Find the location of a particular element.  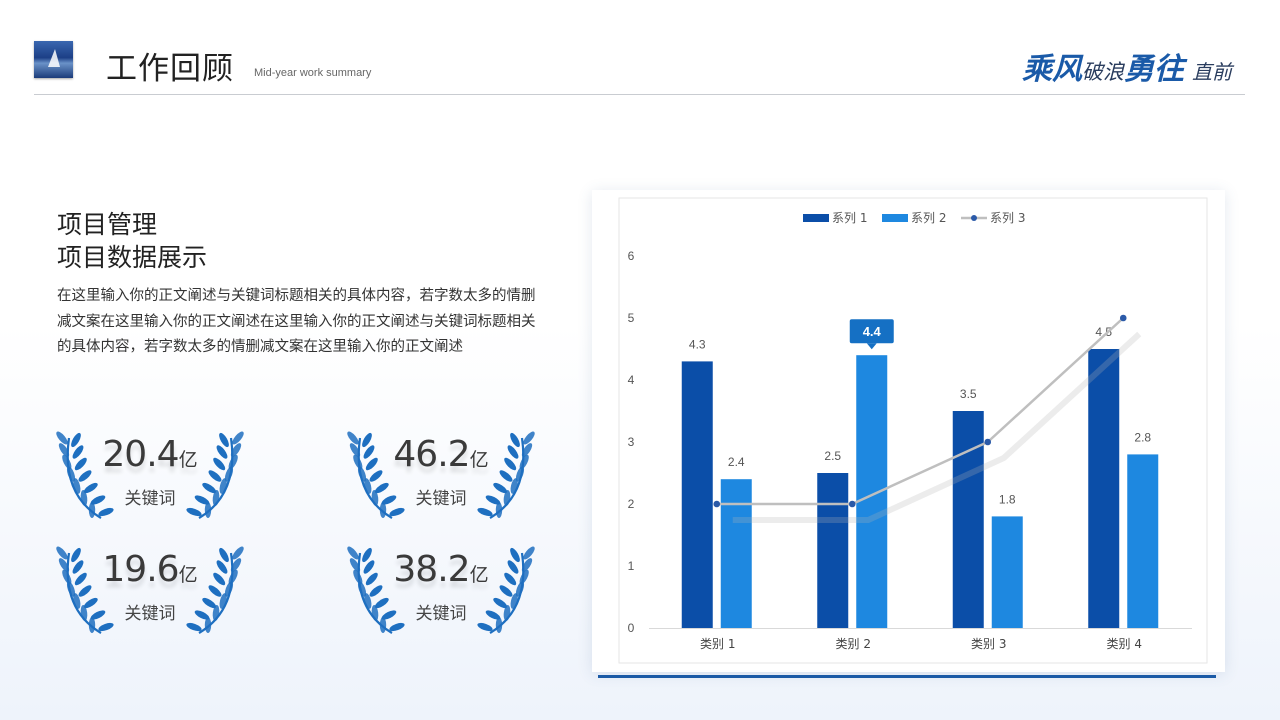

highlight-callout-label: 4.4 is located at coordinates (872, 331).